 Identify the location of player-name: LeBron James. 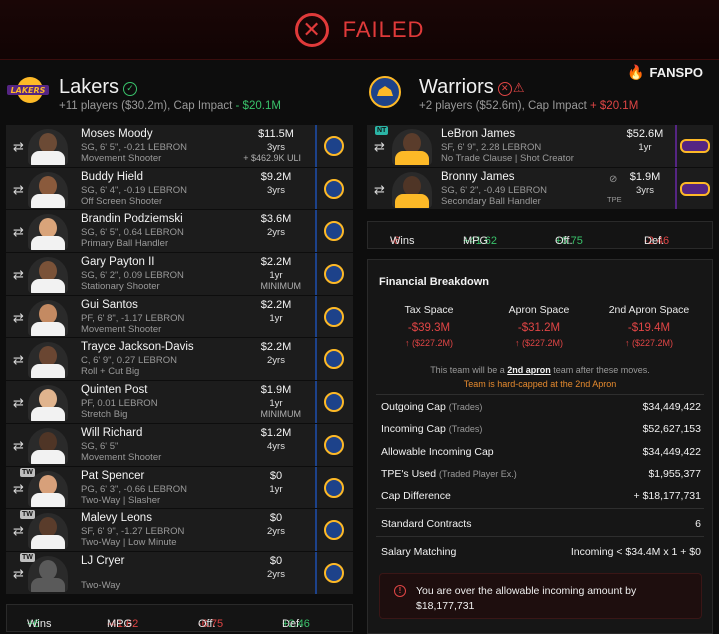
(478, 134).